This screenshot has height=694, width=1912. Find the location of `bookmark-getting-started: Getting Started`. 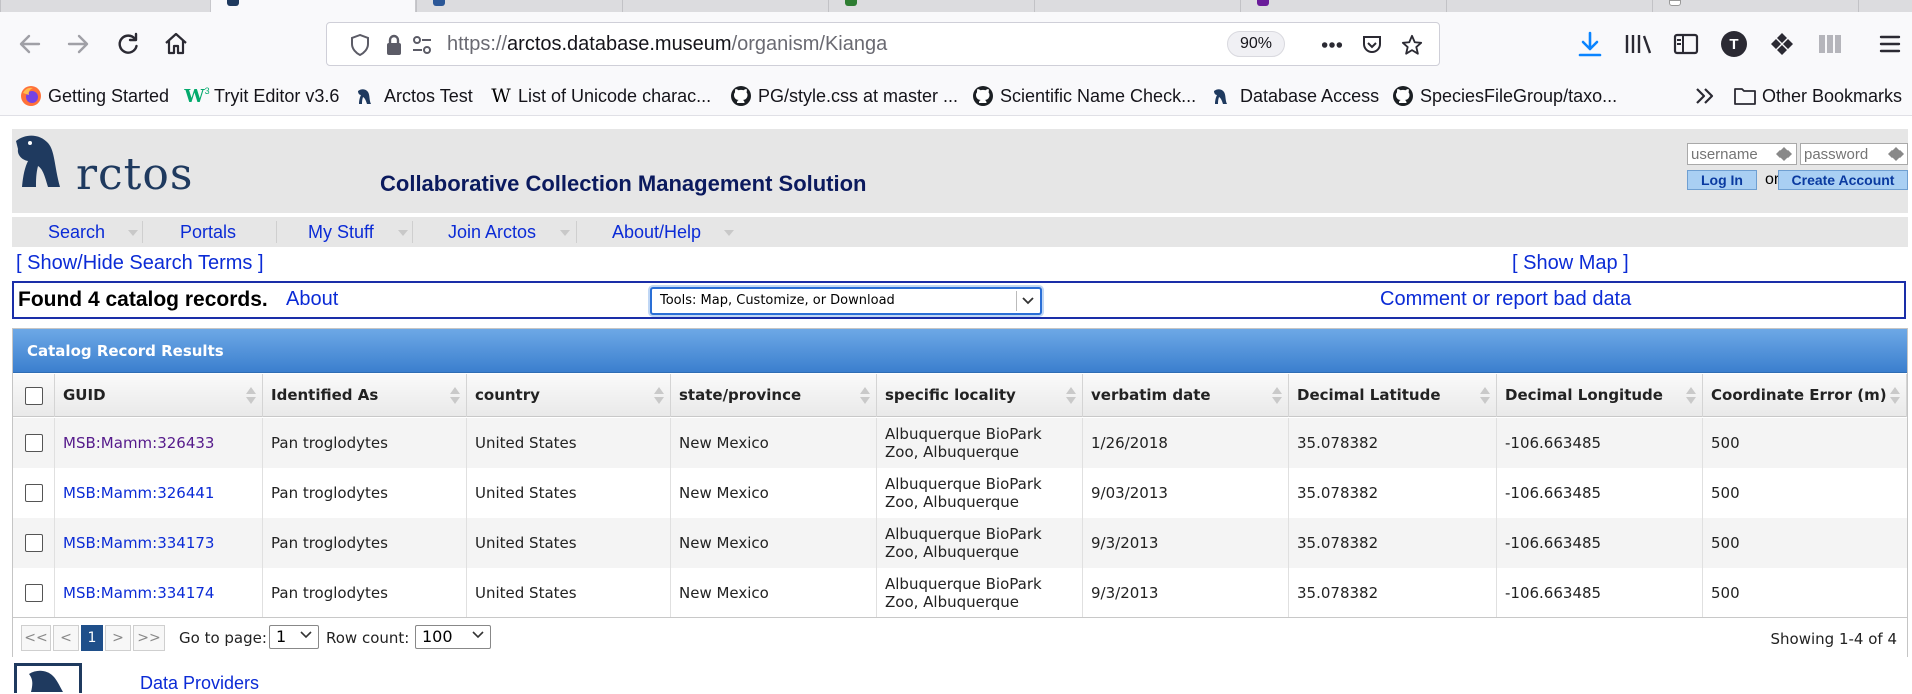

bookmark-getting-started: Getting Started is located at coordinates (94, 96).